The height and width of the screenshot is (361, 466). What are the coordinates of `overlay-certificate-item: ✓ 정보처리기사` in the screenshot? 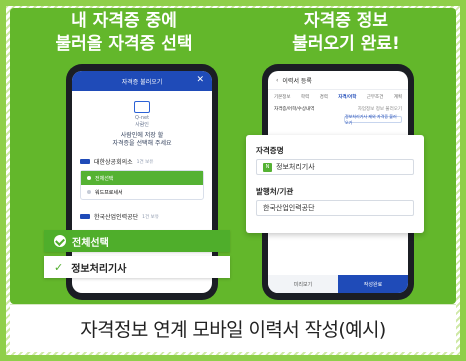 It's located at (137, 267).